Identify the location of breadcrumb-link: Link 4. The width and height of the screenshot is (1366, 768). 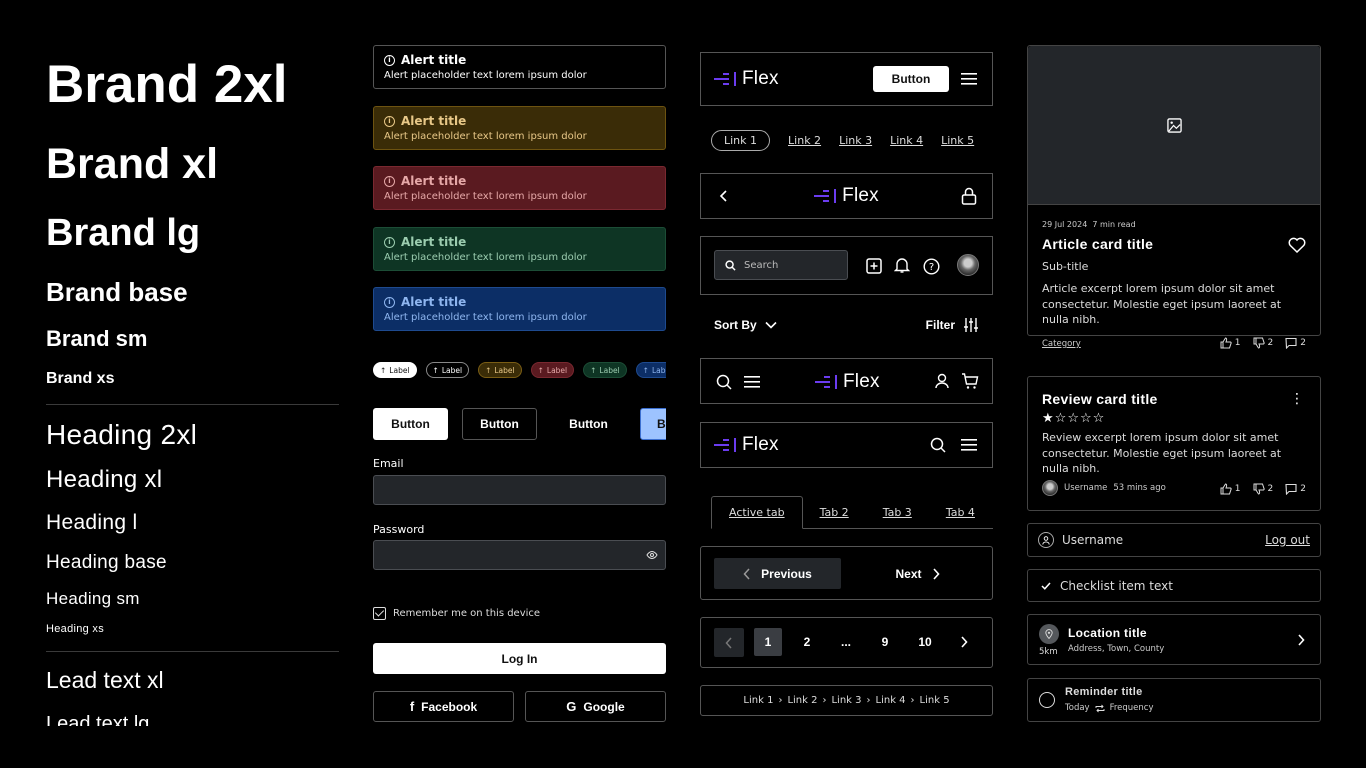
(891, 700).